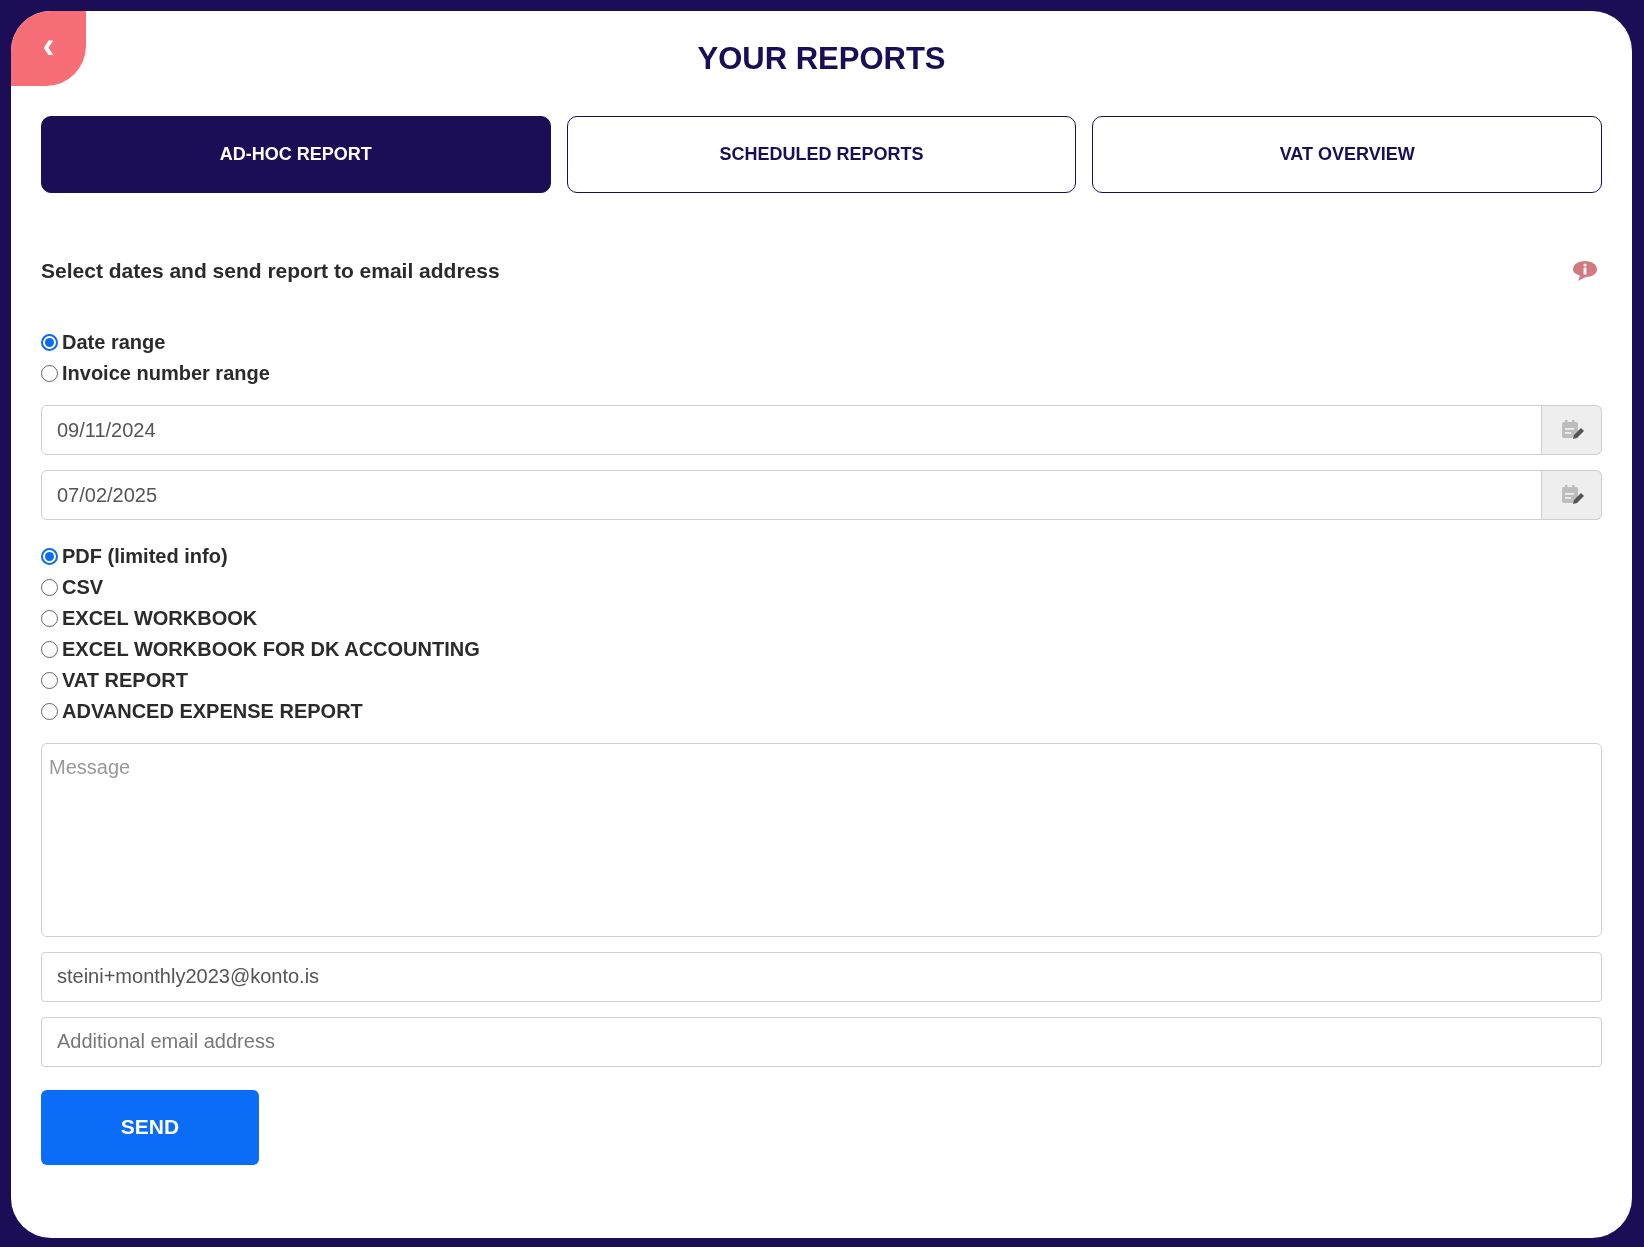 Image resolution: width=1644 pixels, height=1247 pixels. Describe the element at coordinates (821, 1041) in the screenshot. I see `additional-email-field: Additional email address` at that location.